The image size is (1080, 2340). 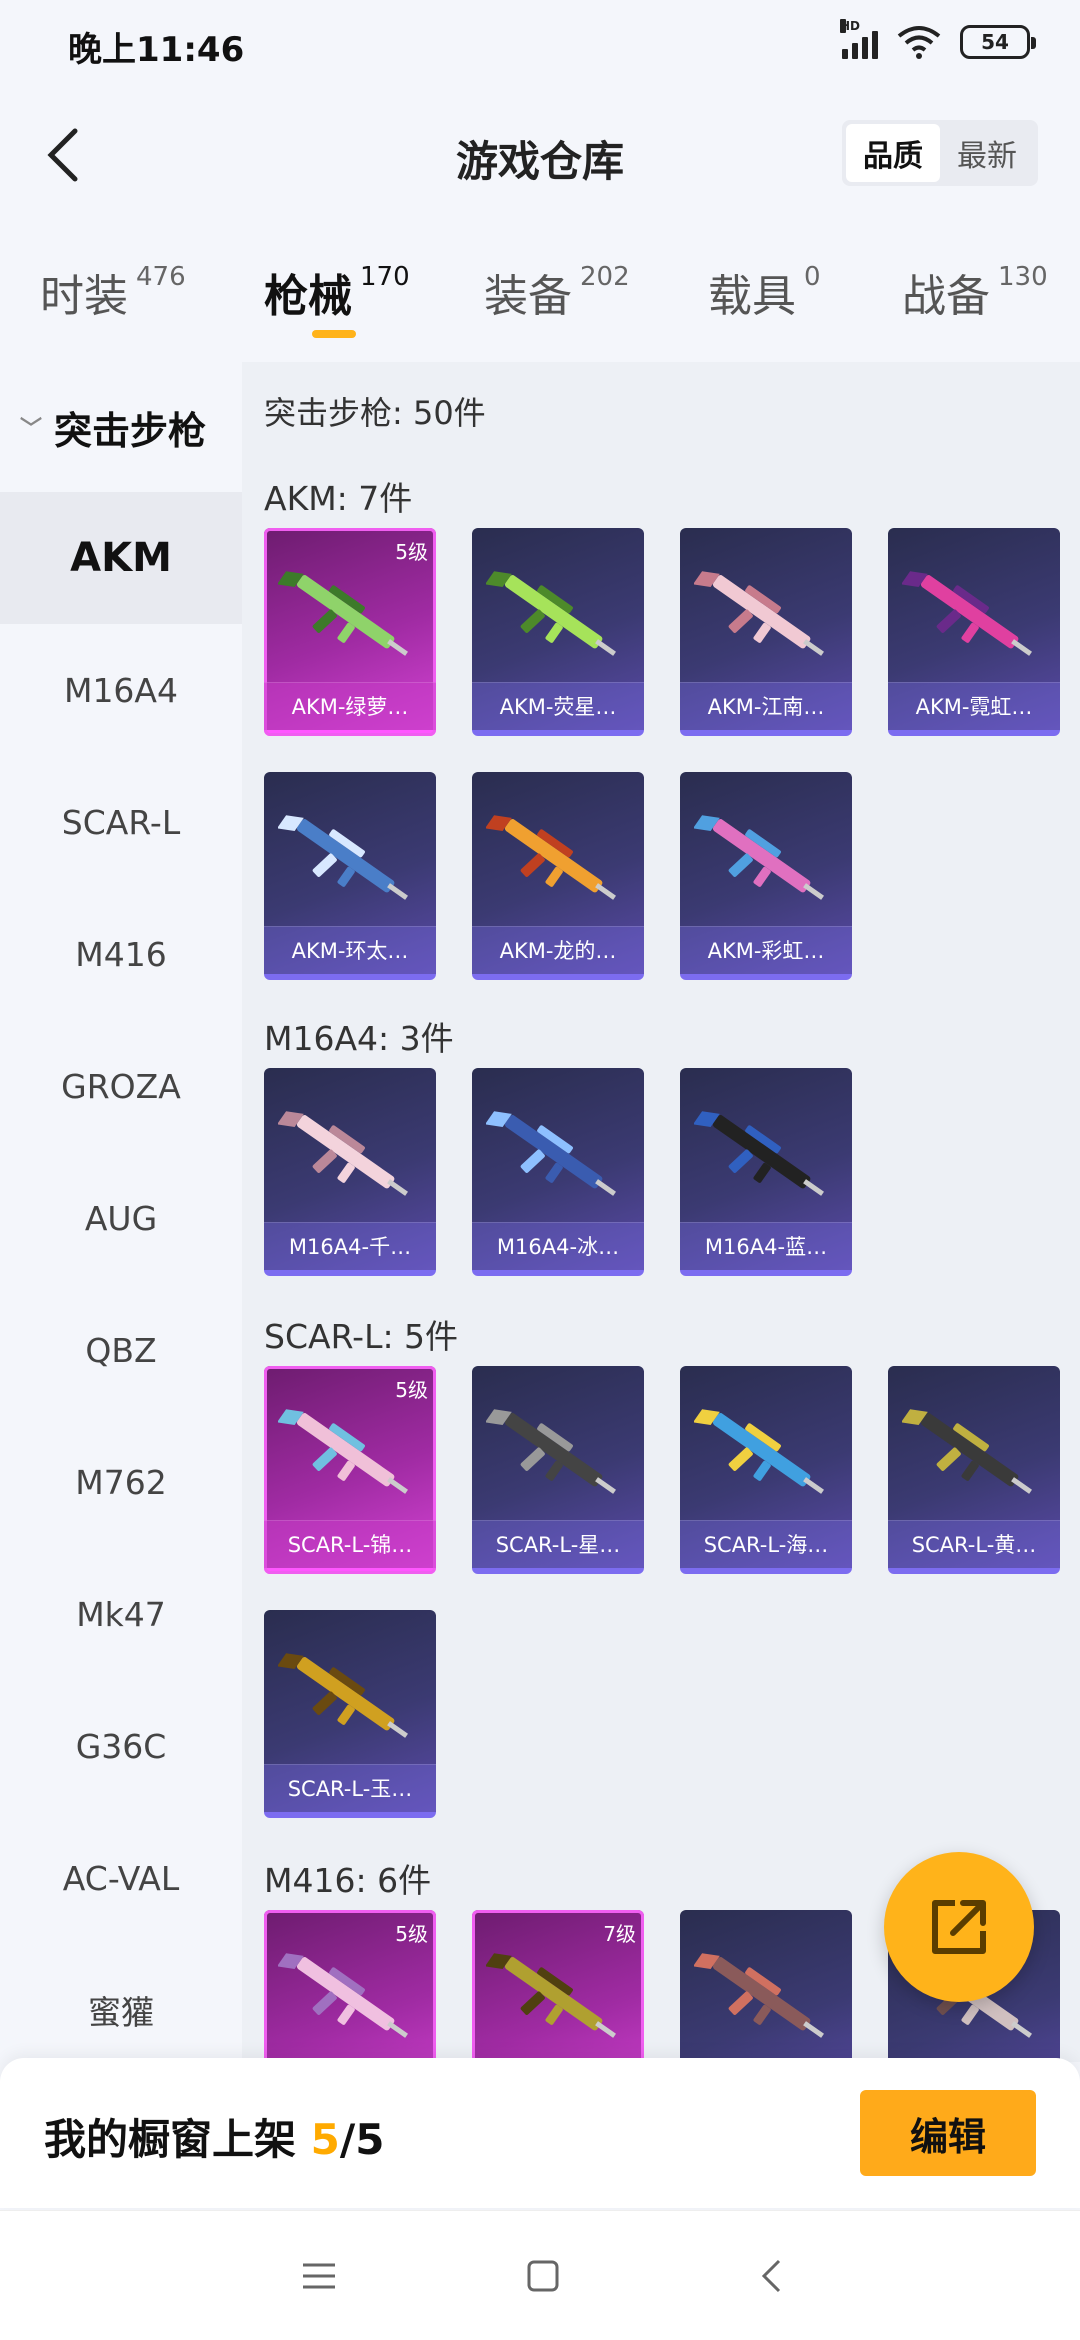 What do you see at coordinates (121, 954) in the screenshot?
I see `sidebar-item: M416` at bounding box center [121, 954].